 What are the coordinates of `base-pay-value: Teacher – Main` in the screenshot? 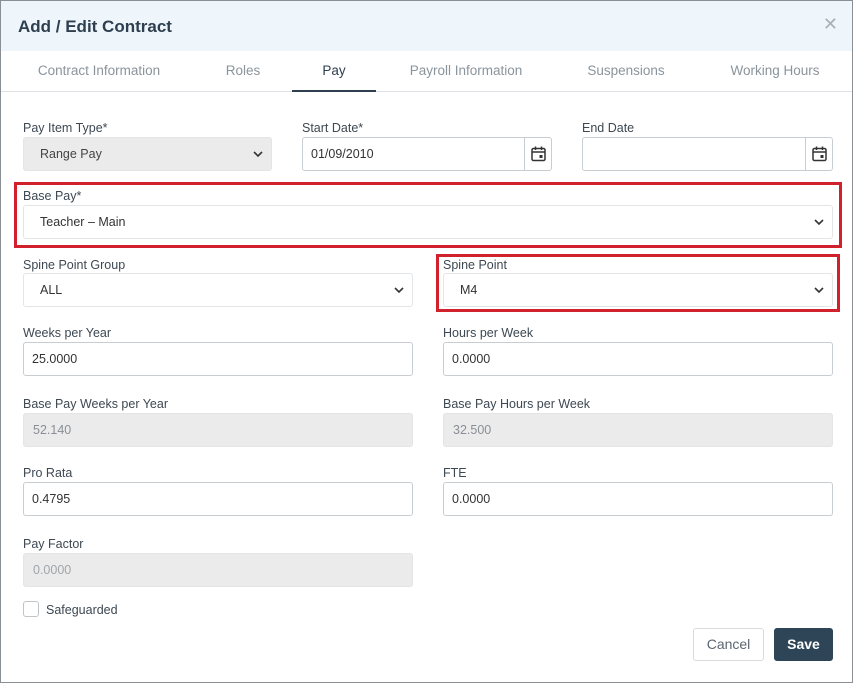 It's located at (83, 222).